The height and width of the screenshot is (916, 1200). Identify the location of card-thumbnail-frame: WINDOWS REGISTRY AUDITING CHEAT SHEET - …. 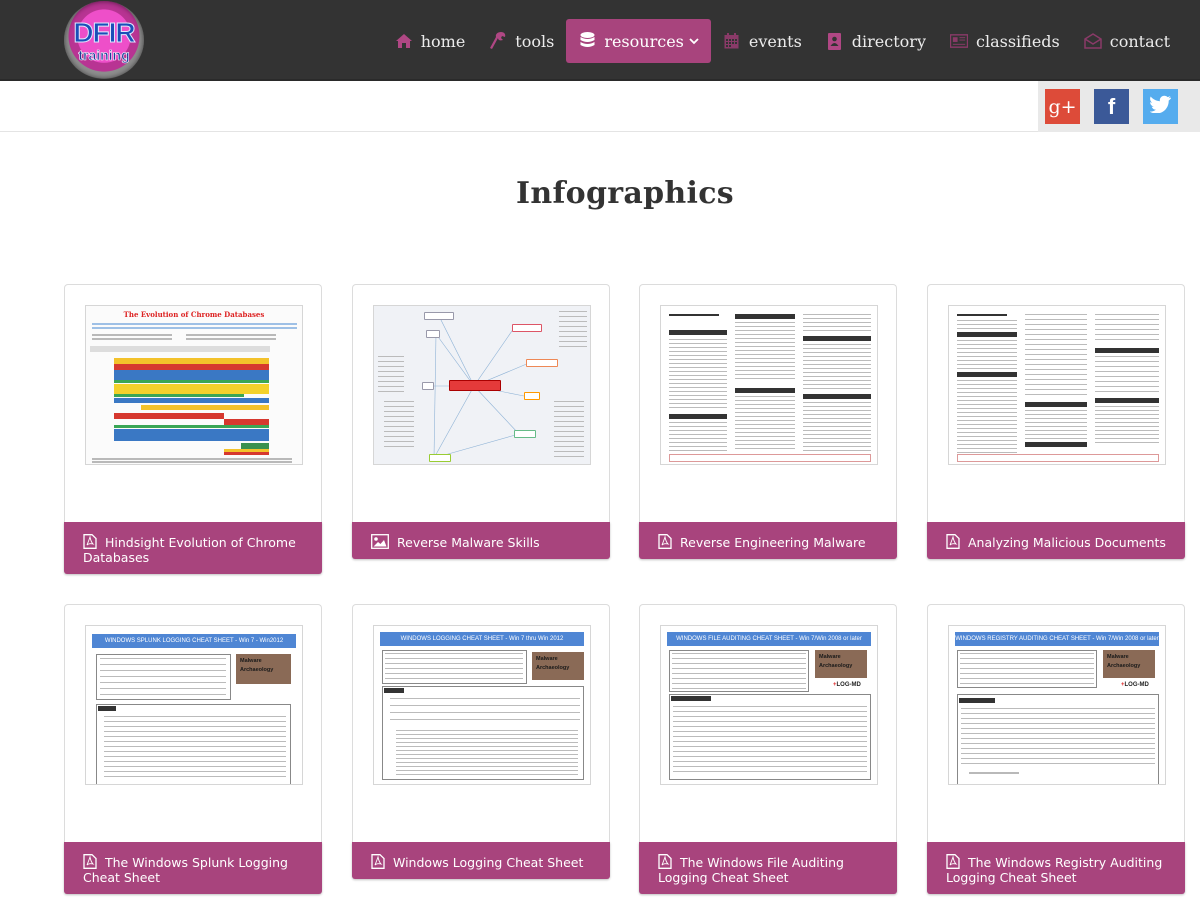
(1056, 723).